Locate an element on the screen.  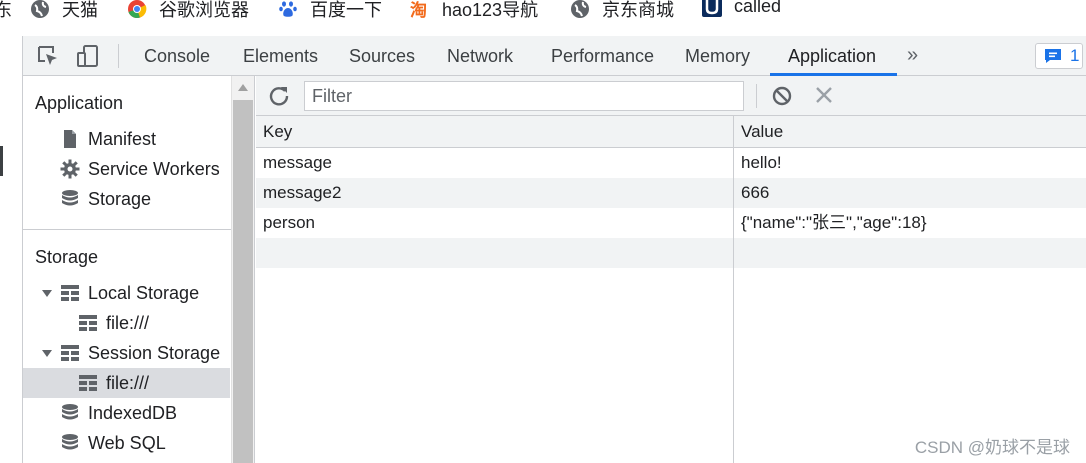
bookmark-label: 京东商城 is located at coordinates (638, 10).